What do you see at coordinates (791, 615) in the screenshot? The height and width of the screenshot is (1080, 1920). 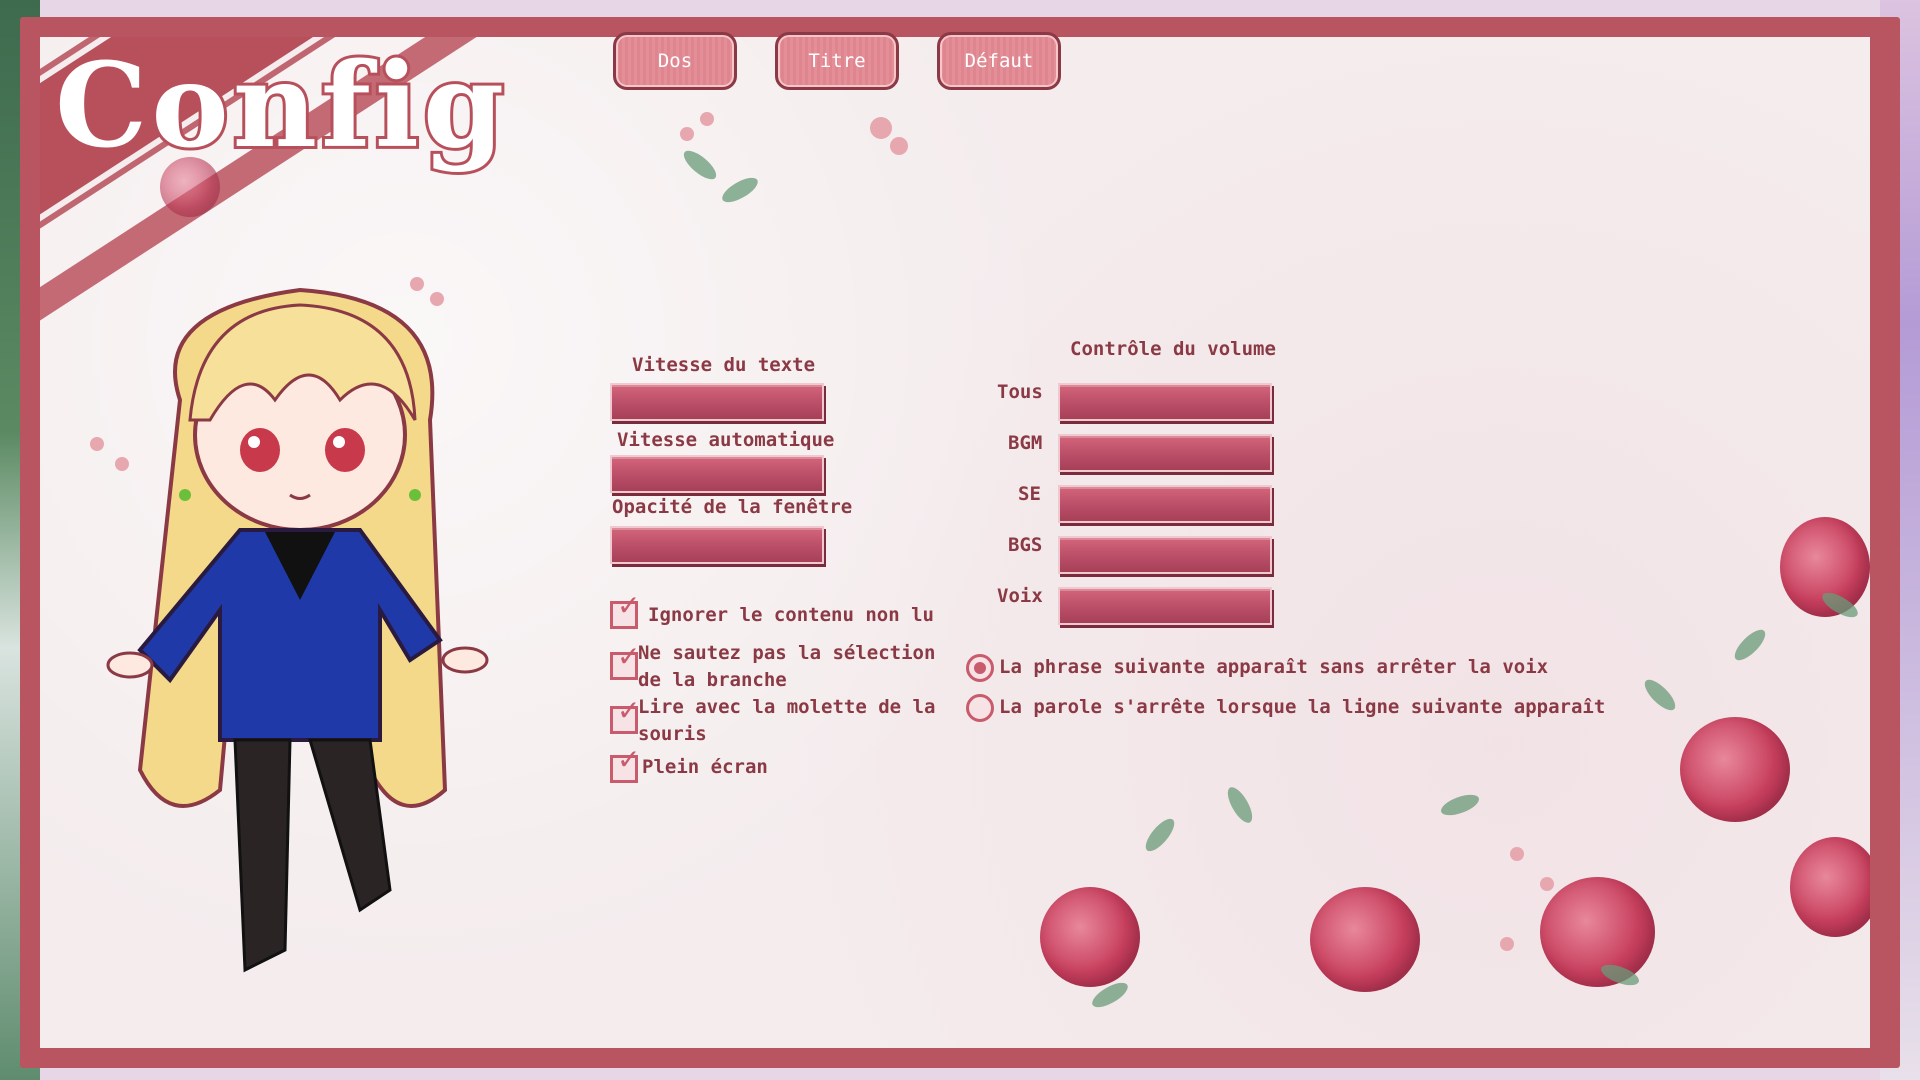 I see `skip-unread-label: Ignorer le contenu non lu` at bounding box center [791, 615].